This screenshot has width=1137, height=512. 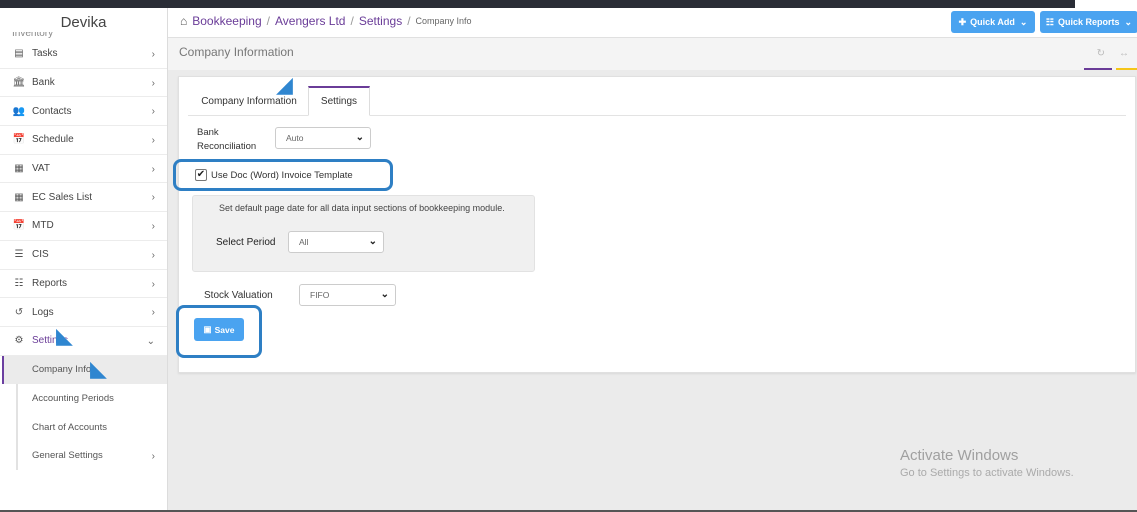 I want to click on sidebar-subitem-label: General Settings, so click(x=67, y=456).